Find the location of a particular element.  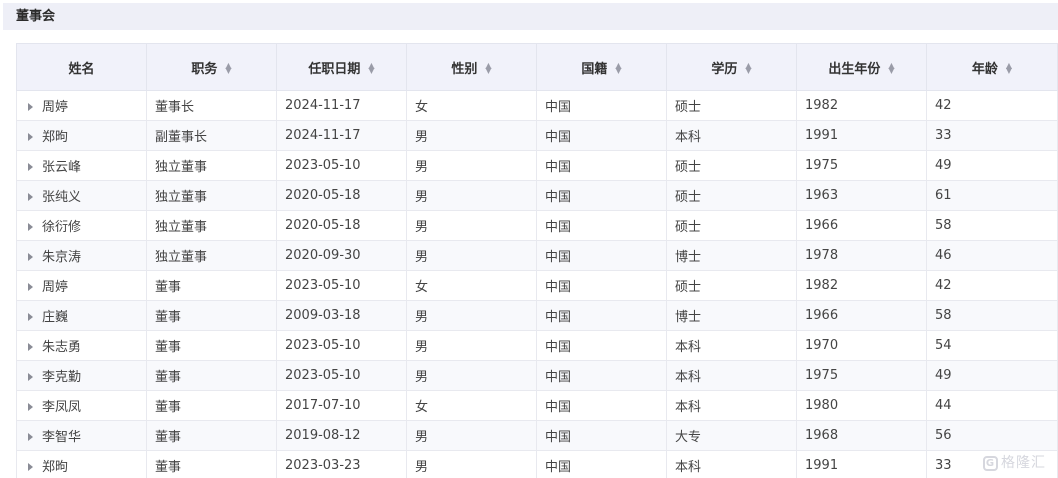

header-education: 学历 ▲ ▼ is located at coordinates (731, 67).